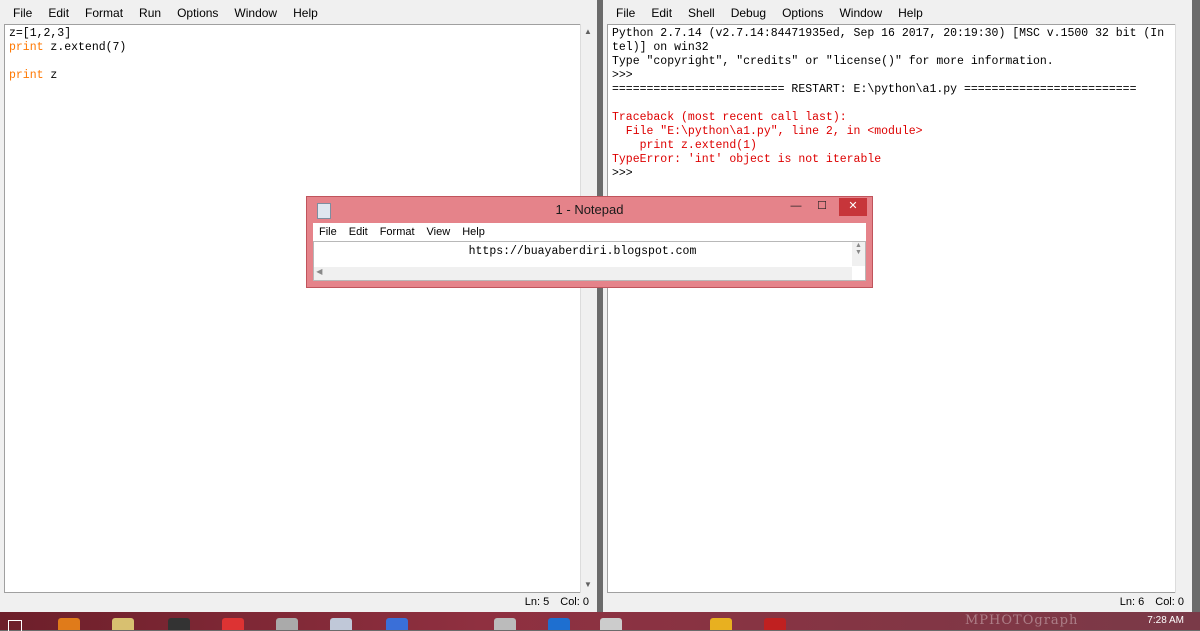  Describe the element at coordinates (473, 232) in the screenshot. I see `notepad-menu-help: Help` at that location.